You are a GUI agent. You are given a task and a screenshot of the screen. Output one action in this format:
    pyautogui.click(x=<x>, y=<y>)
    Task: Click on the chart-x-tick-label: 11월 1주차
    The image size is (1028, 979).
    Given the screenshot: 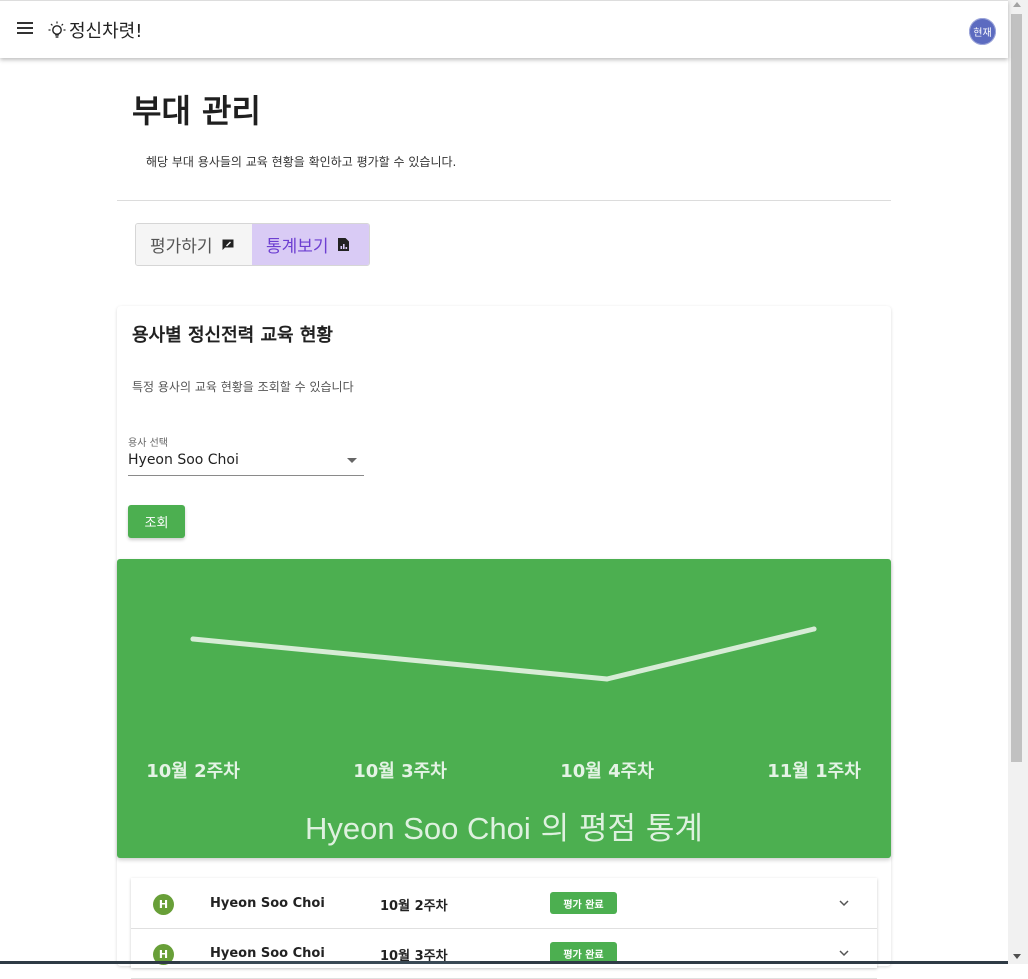 What is the action you would take?
    pyautogui.click(x=814, y=771)
    